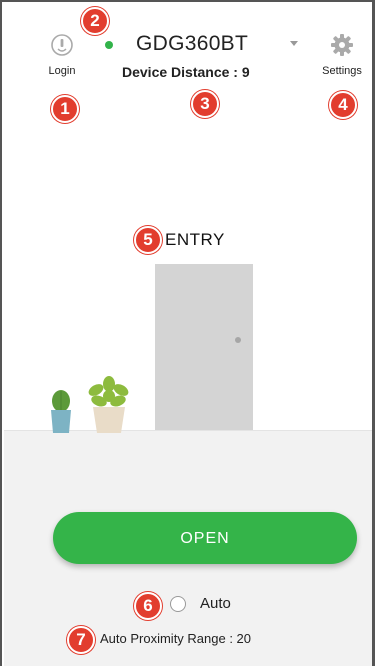 The image size is (375, 666). I want to click on open-button: OPEN, so click(205, 538).